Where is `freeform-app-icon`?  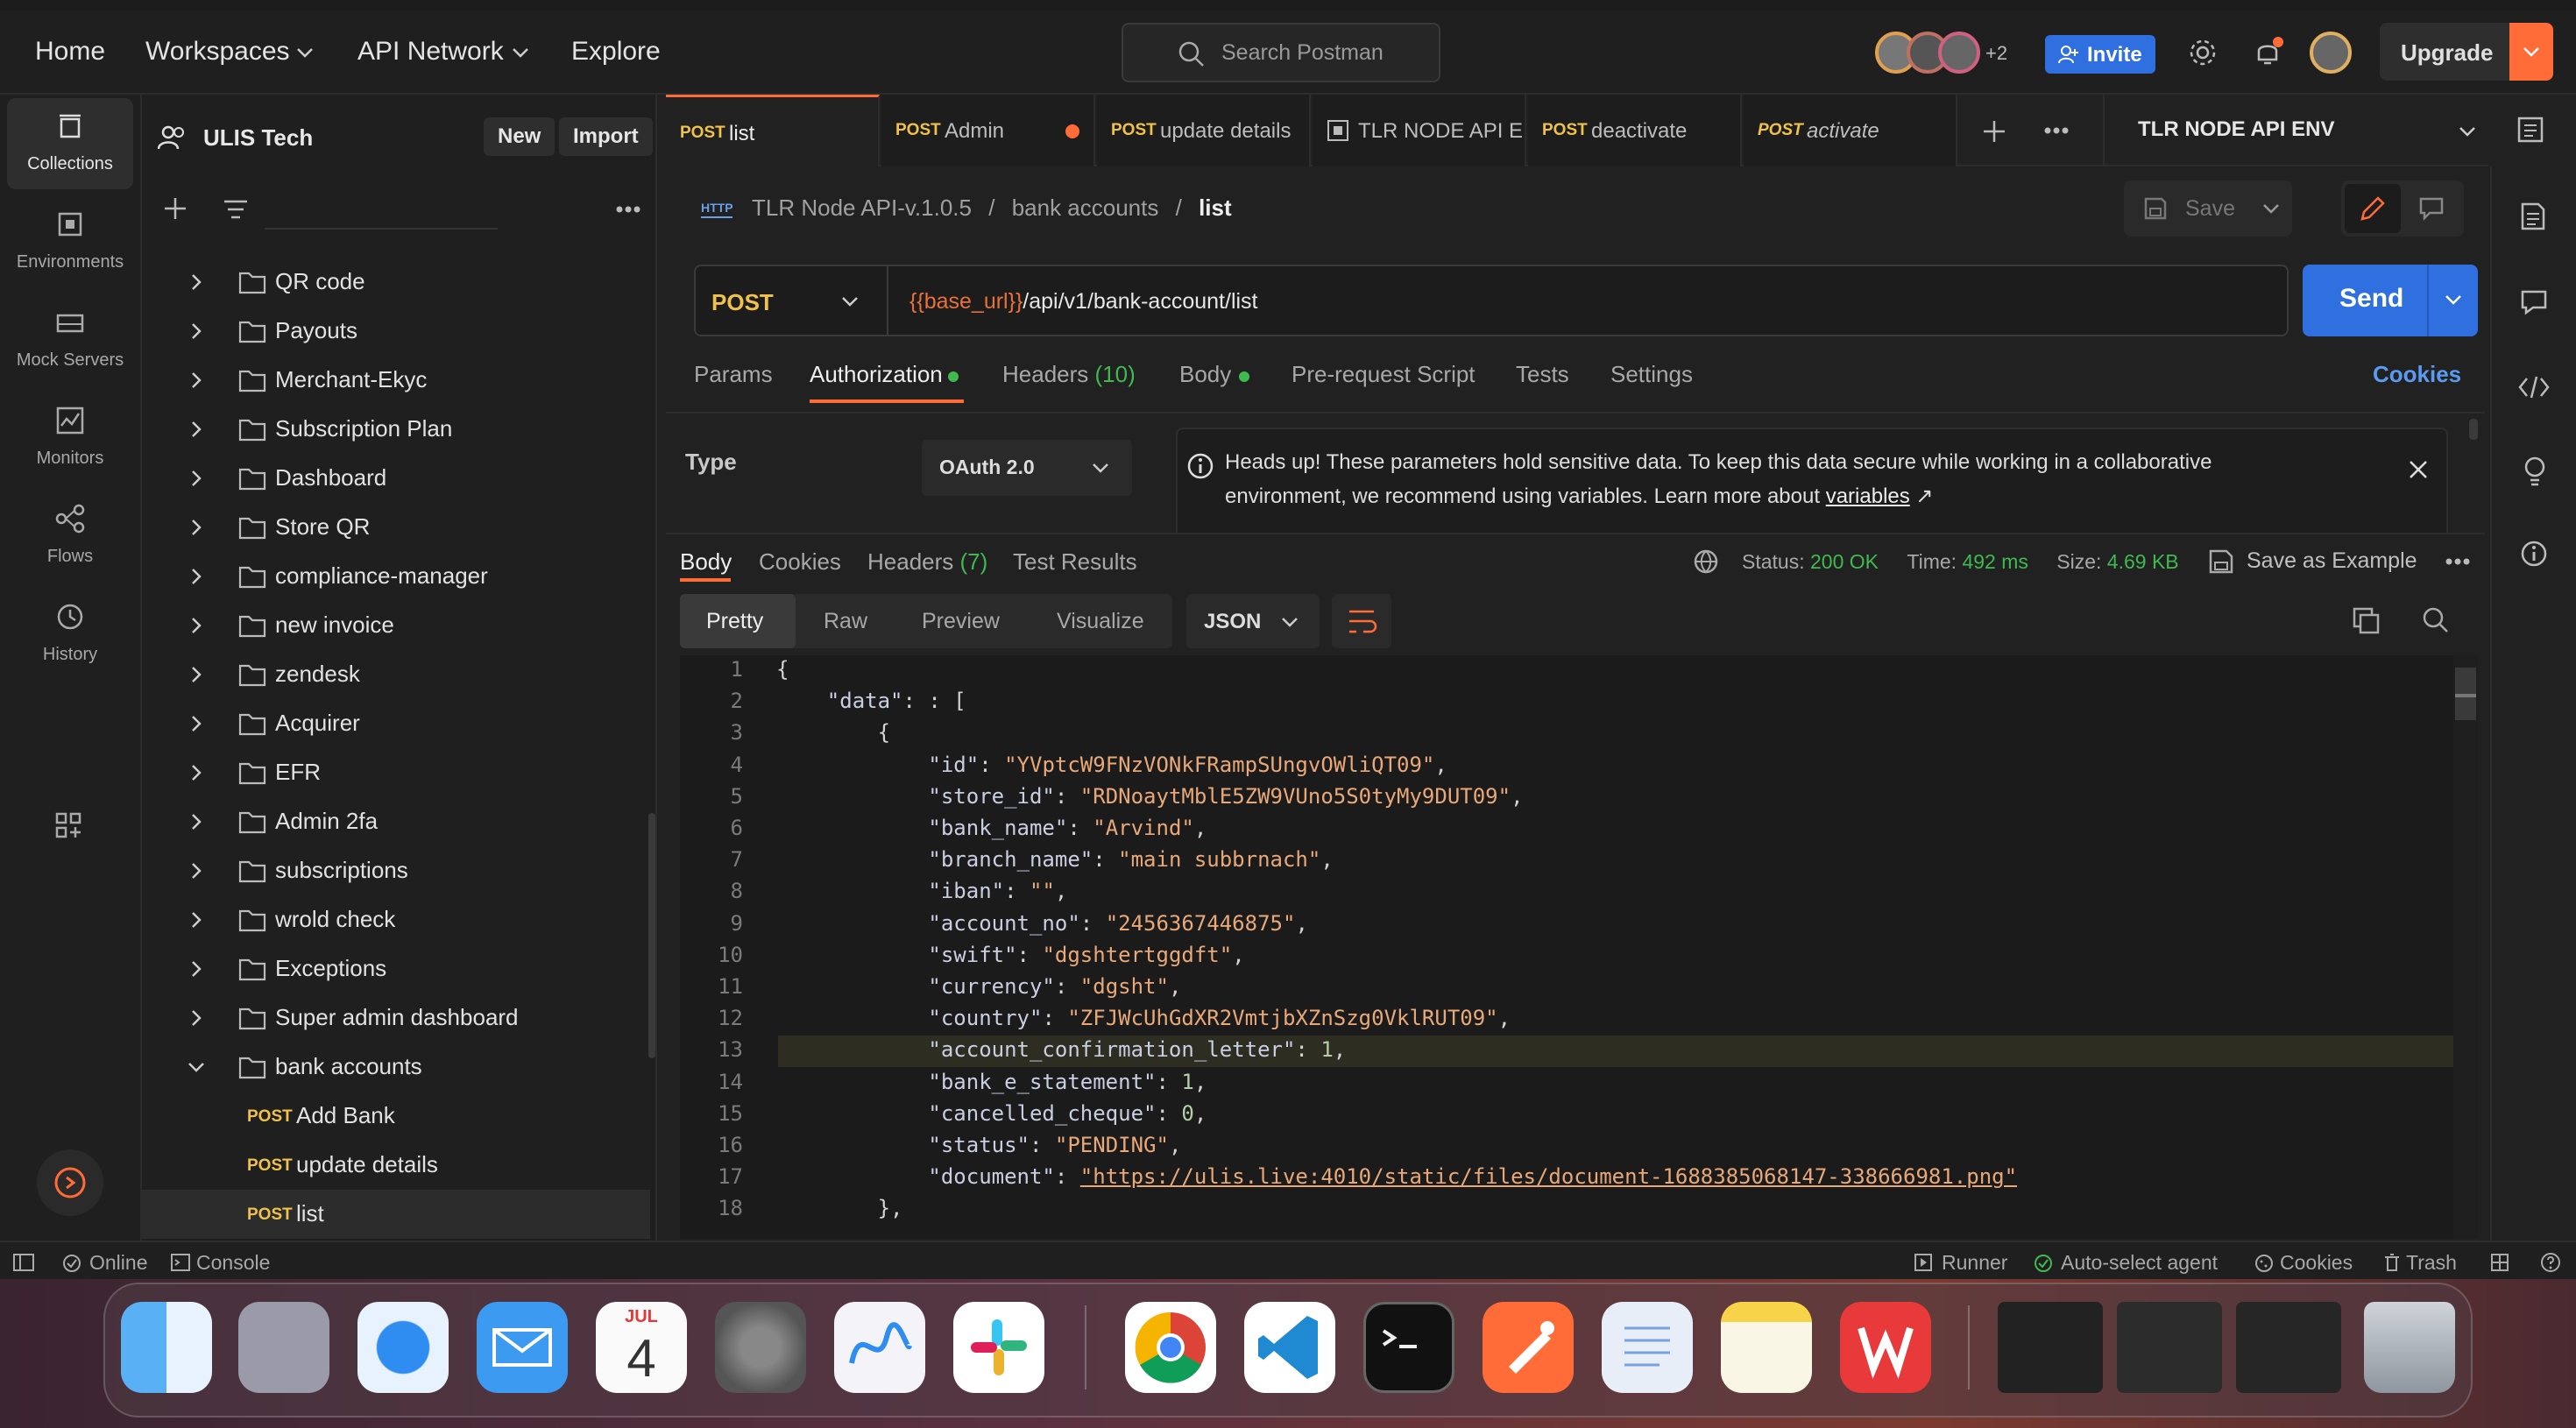 freeform-app-icon is located at coordinates (879, 1347).